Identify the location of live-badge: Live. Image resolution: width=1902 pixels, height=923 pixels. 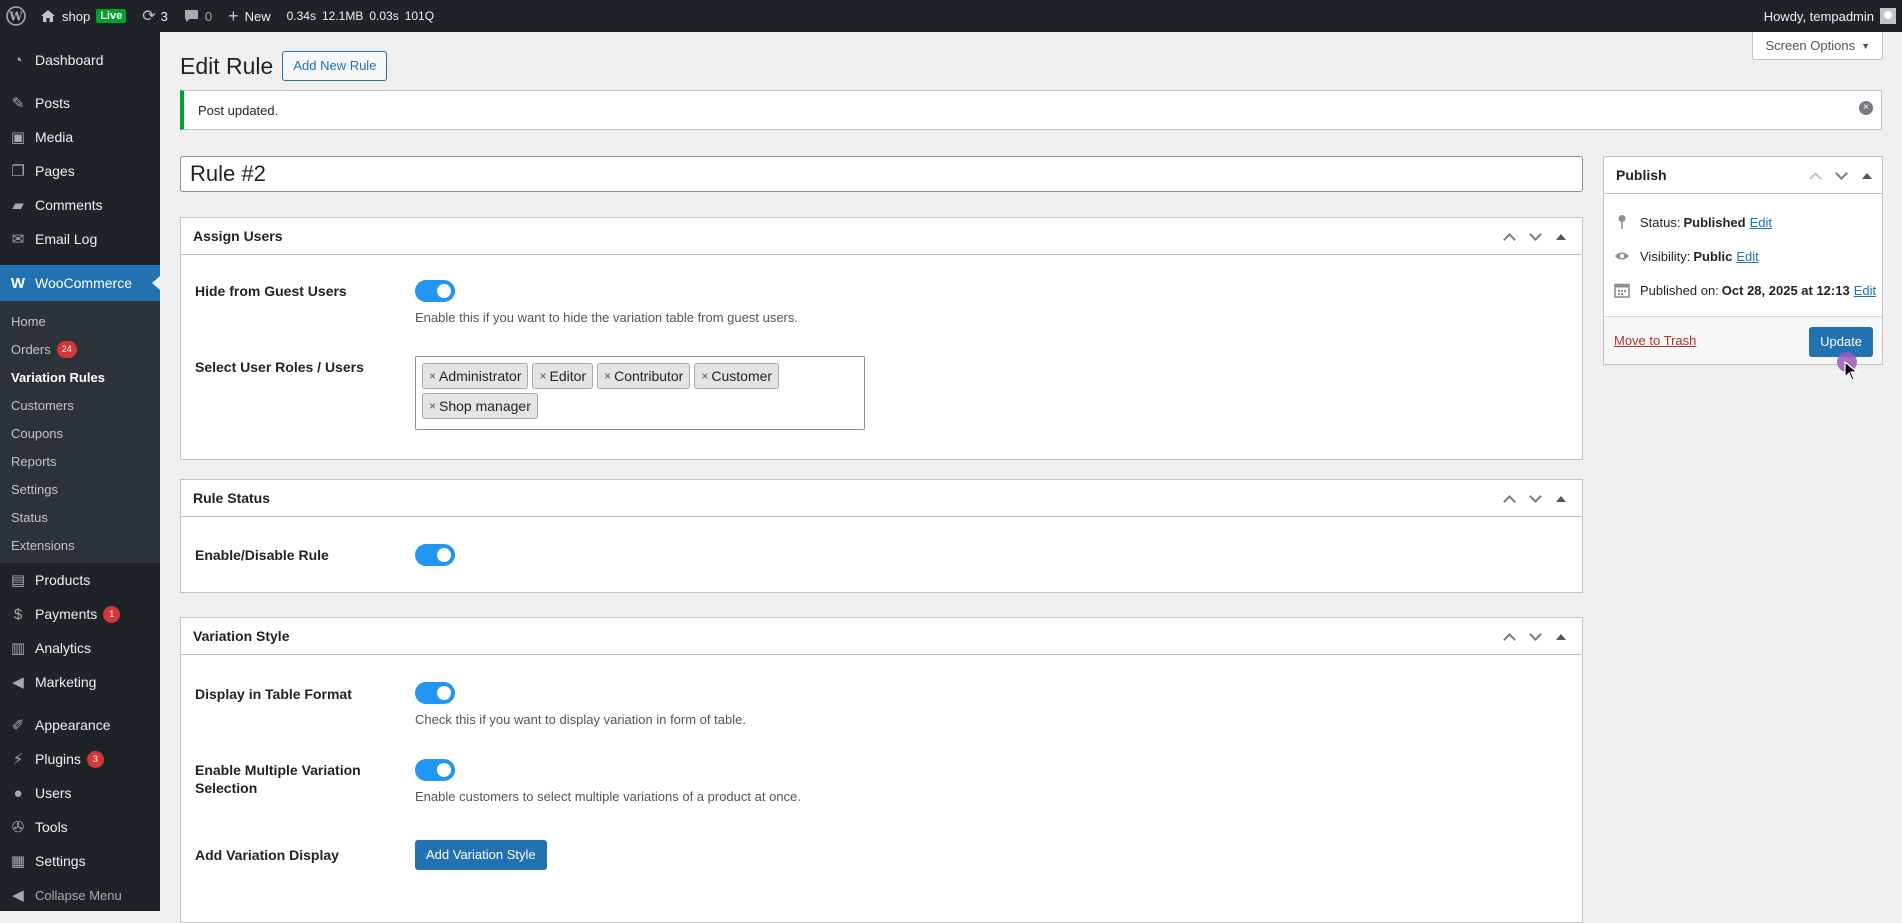
(111, 16).